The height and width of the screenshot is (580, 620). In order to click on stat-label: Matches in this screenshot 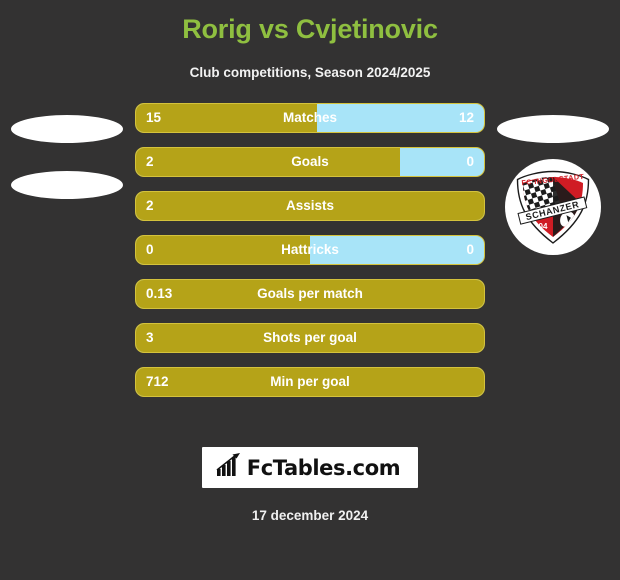, I will do `click(310, 117)`.